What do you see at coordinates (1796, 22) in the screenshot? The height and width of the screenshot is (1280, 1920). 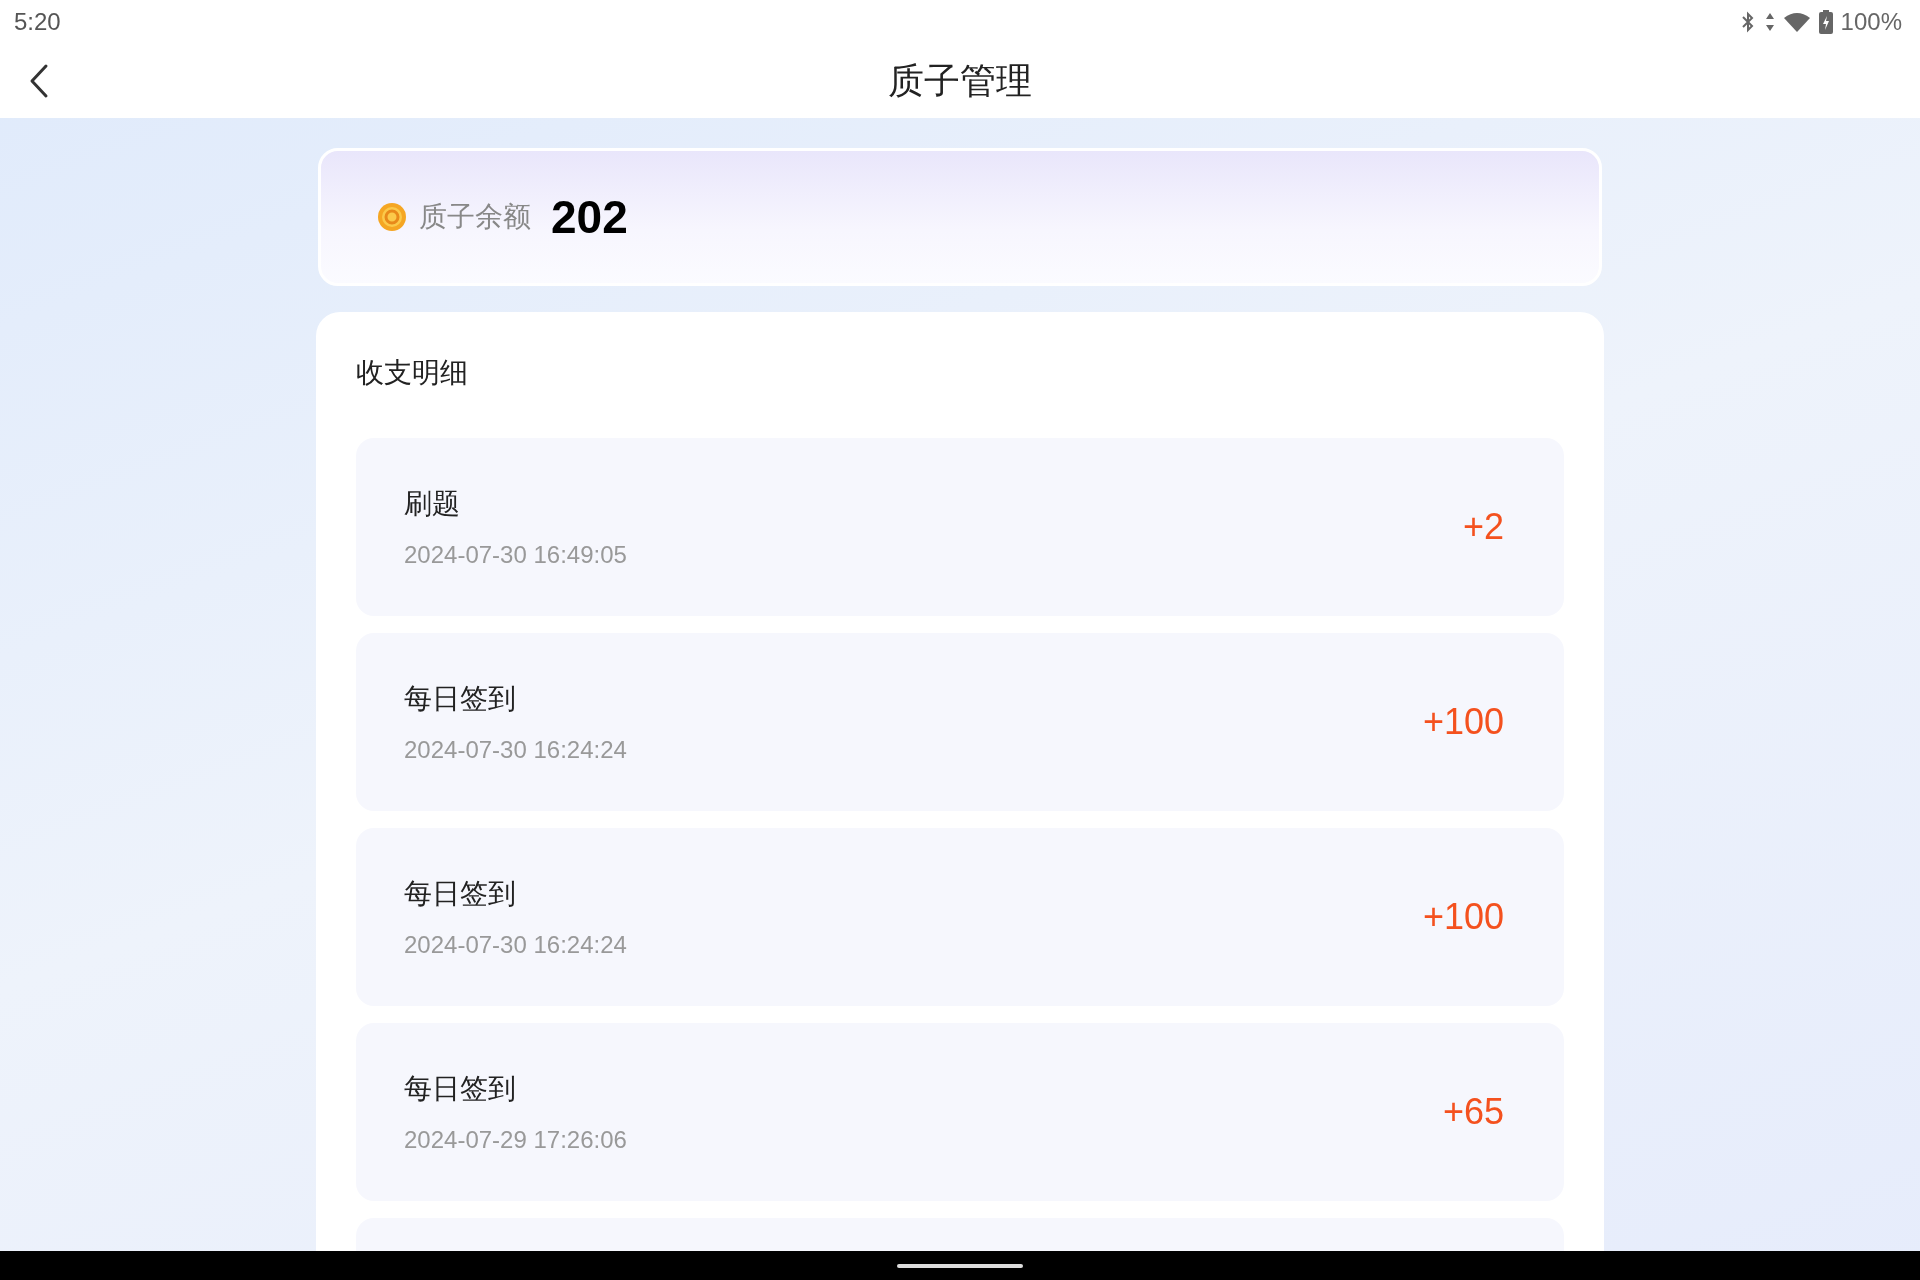 I see `wifi-icon` at bounding box center [1796, 22].